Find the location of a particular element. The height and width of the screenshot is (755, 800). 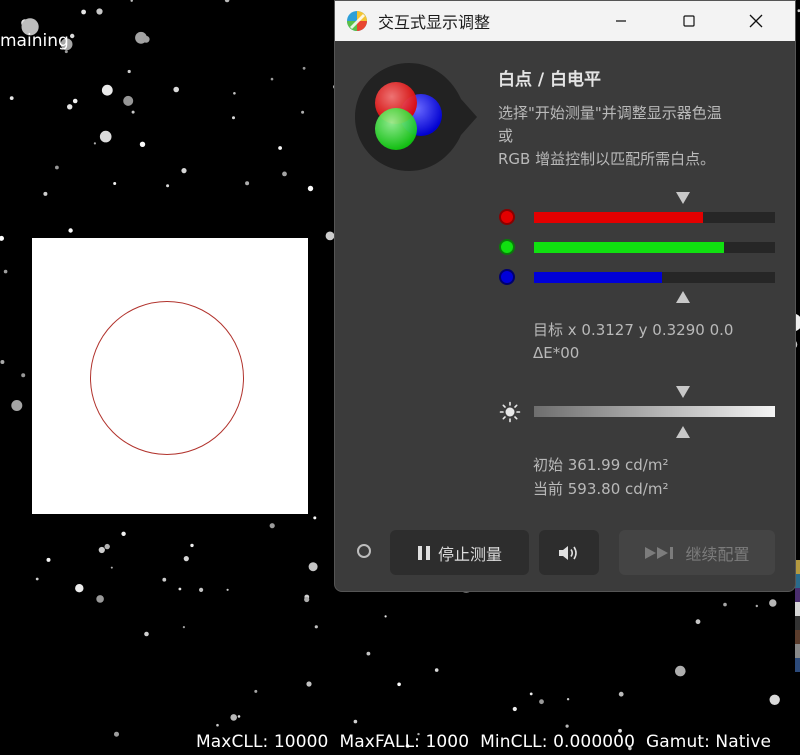

mincll-label: MinCLL: 0.000000 is located at coordinates (557, 742).